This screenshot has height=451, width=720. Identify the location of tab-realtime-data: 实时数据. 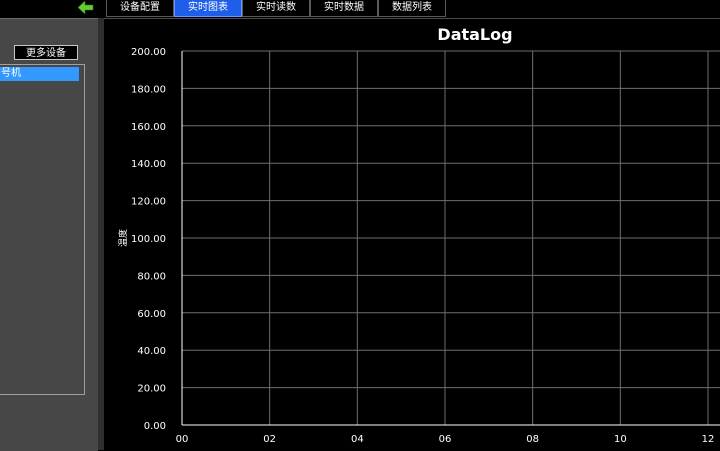
(344, 8).